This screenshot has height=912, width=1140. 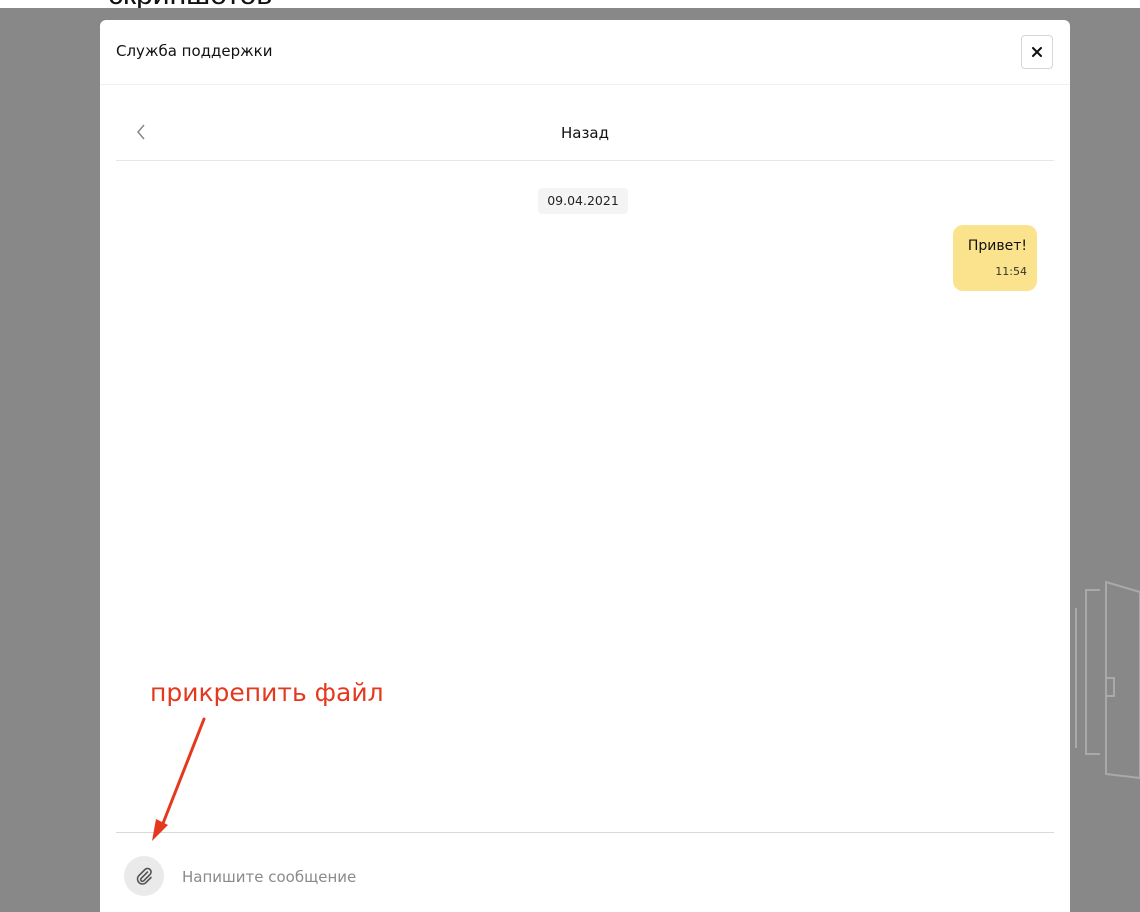 I want to click on annotation-arrow-icon, so click(x=179, y=779).